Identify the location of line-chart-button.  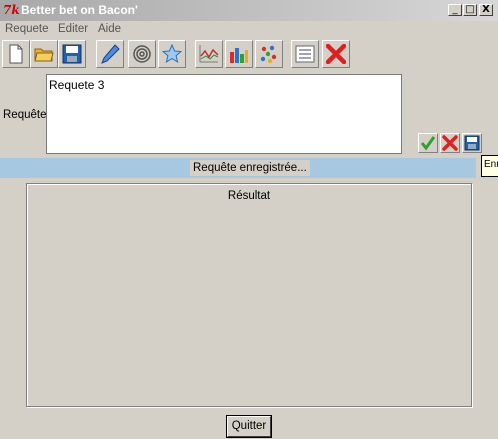
(209, 54).